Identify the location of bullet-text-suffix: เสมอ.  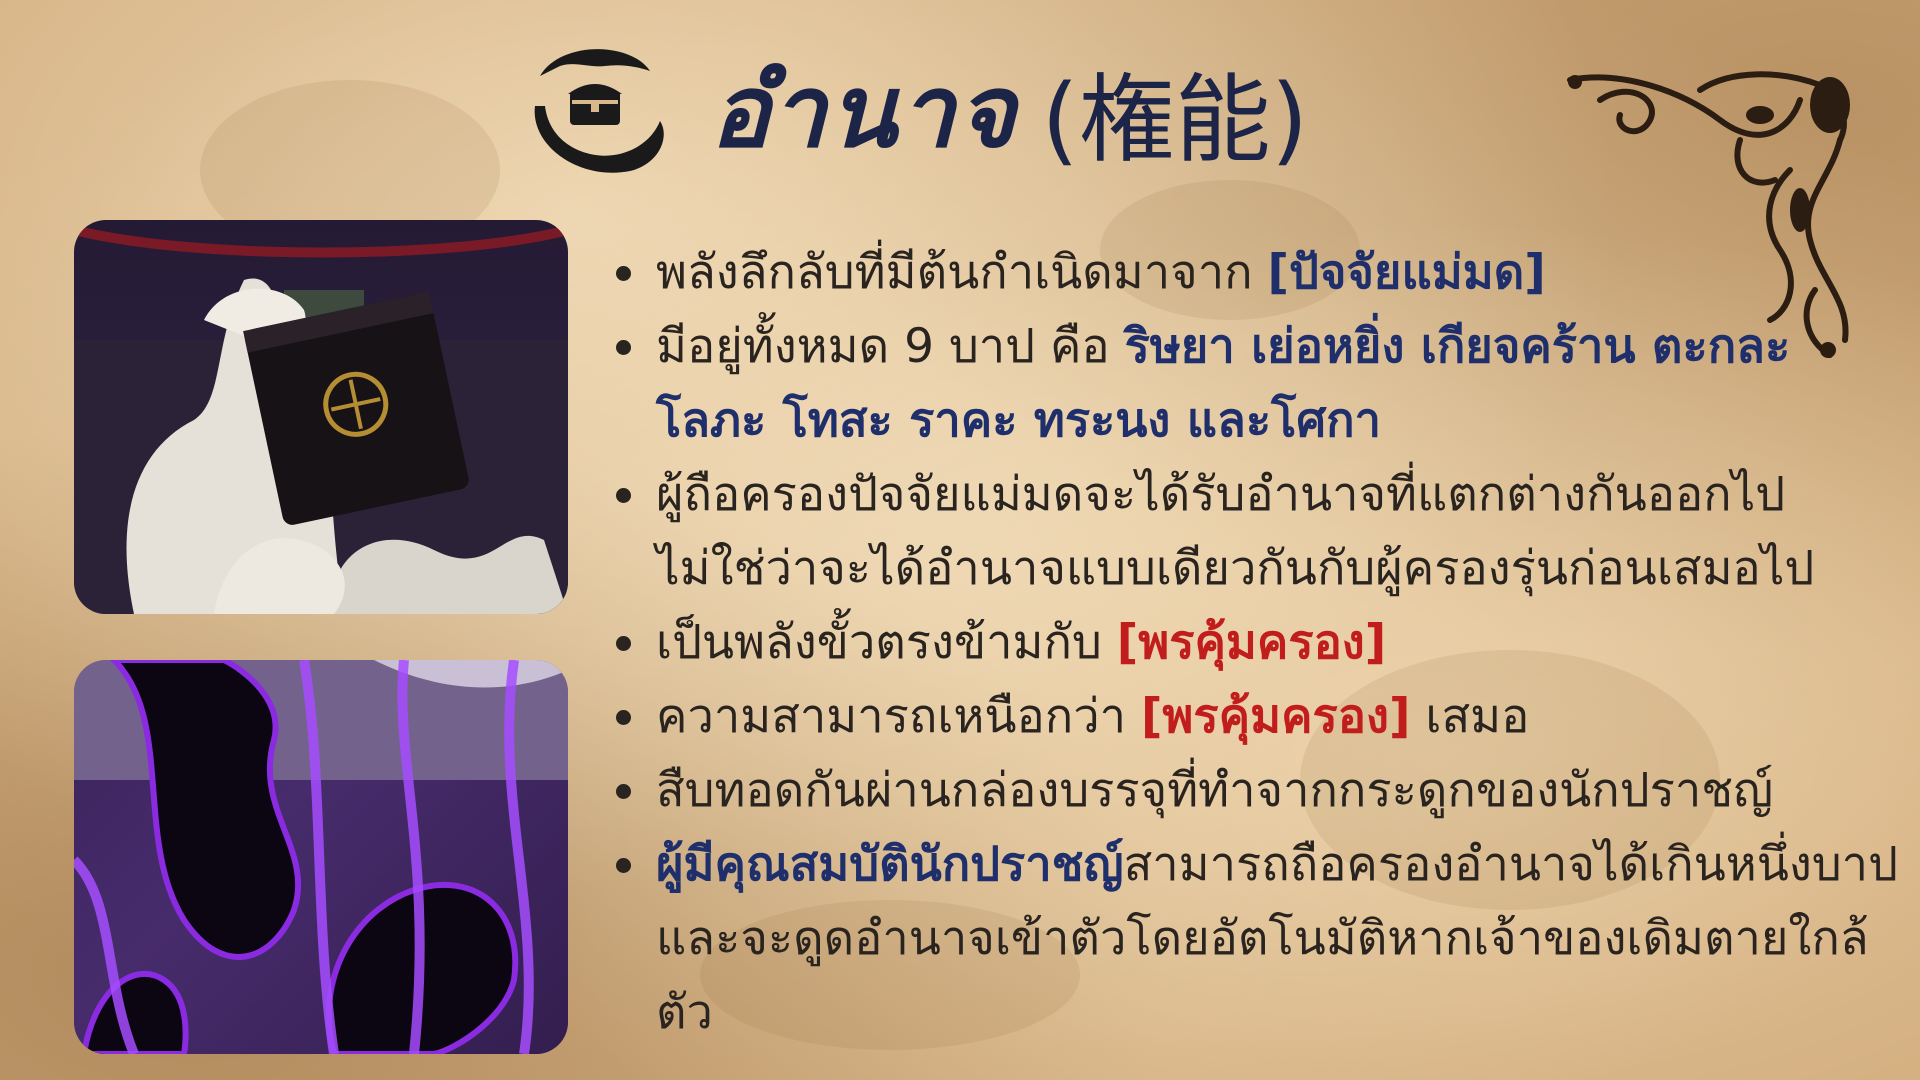
(1477, 716).